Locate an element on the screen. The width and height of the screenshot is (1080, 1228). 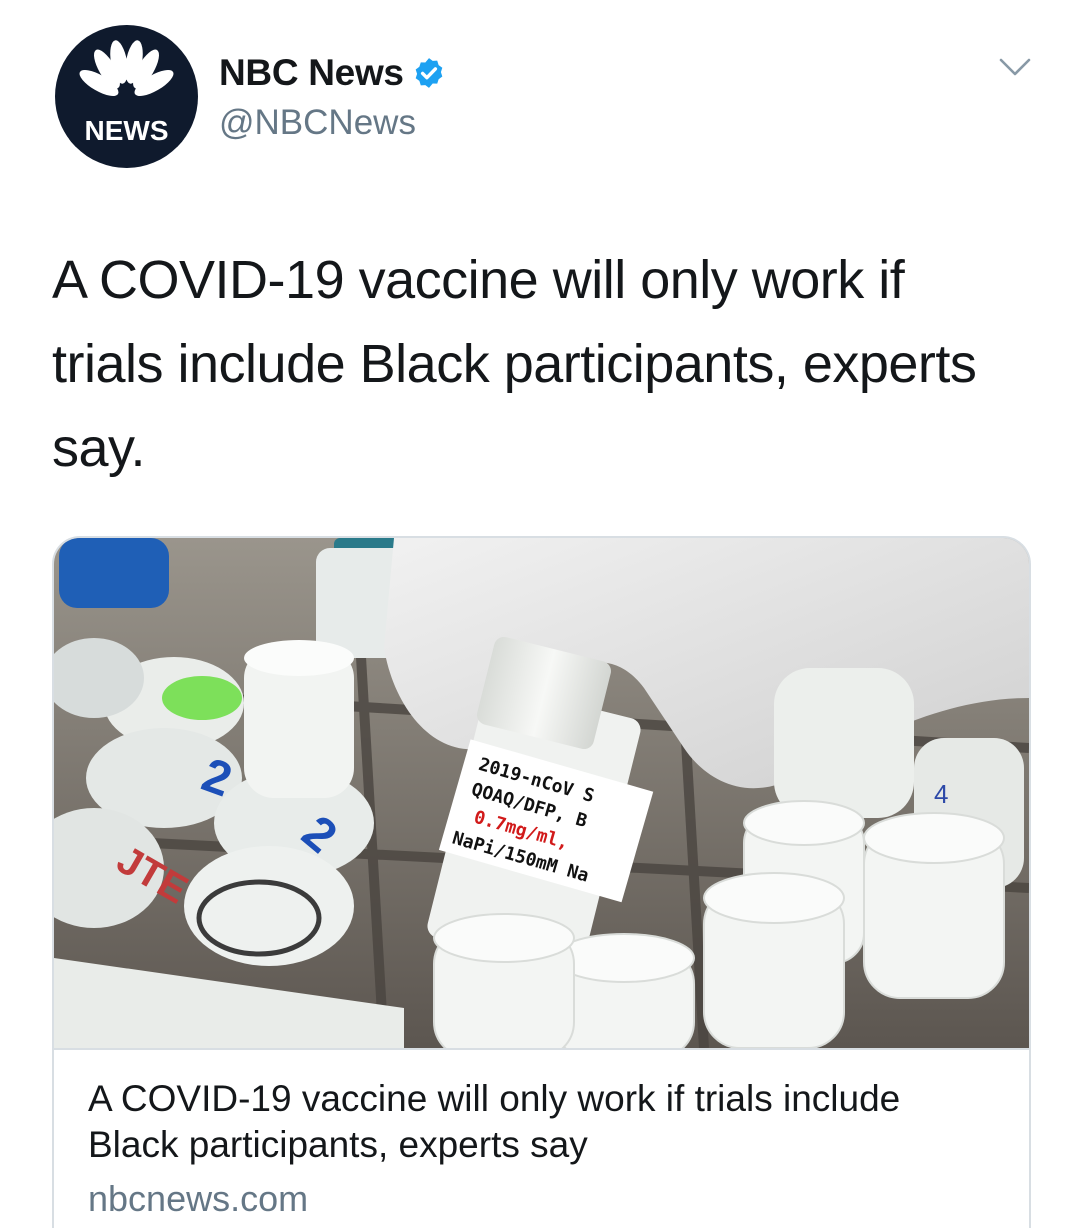
author-handle: @NBCNews is located at coordinates (317, 123).